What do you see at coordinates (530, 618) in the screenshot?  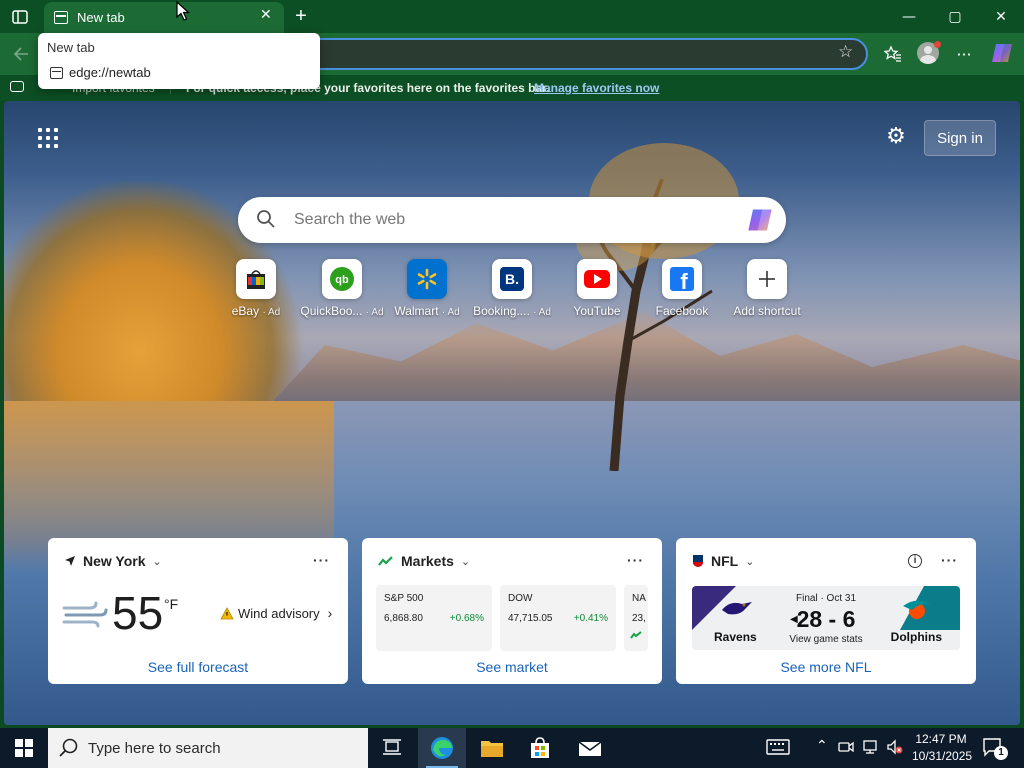 I see `stock-value: 47,715.05` at bounding box center [530, 618].